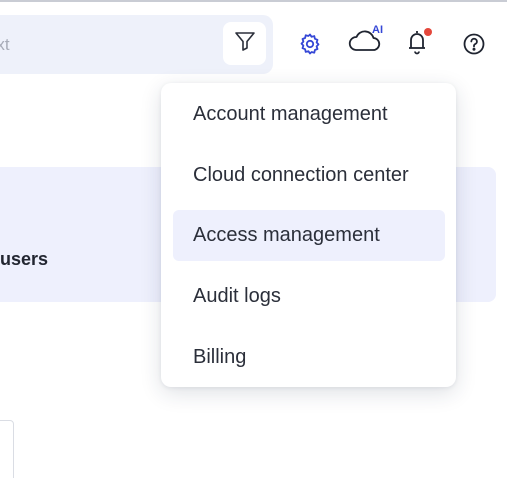  I want to click on filter-icon, so click(245, 43).